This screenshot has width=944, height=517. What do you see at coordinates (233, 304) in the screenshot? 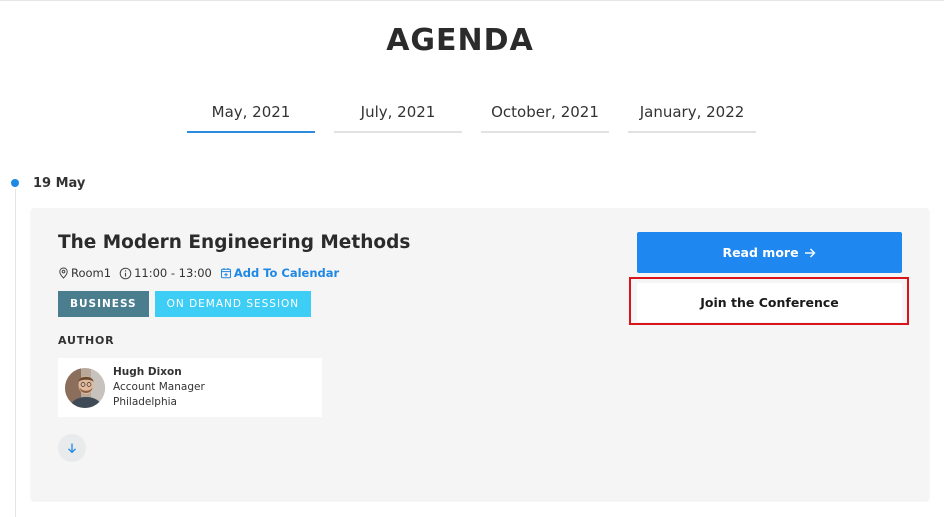
I see `tag-on-demand-session: ON DEMAND SESSION` at bounding box center [233, 304].